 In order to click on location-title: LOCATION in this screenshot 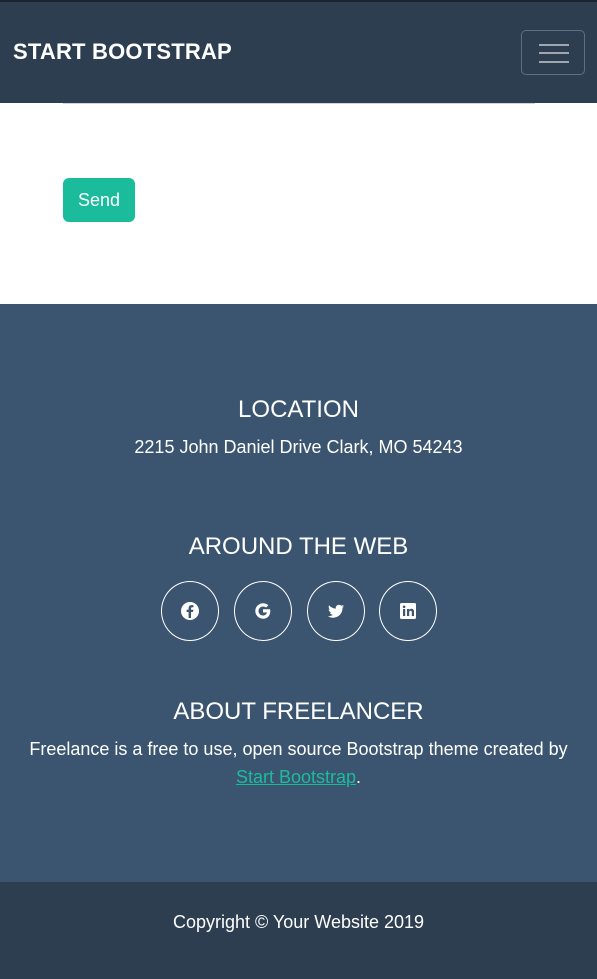, I will do `click(298, 409)`.